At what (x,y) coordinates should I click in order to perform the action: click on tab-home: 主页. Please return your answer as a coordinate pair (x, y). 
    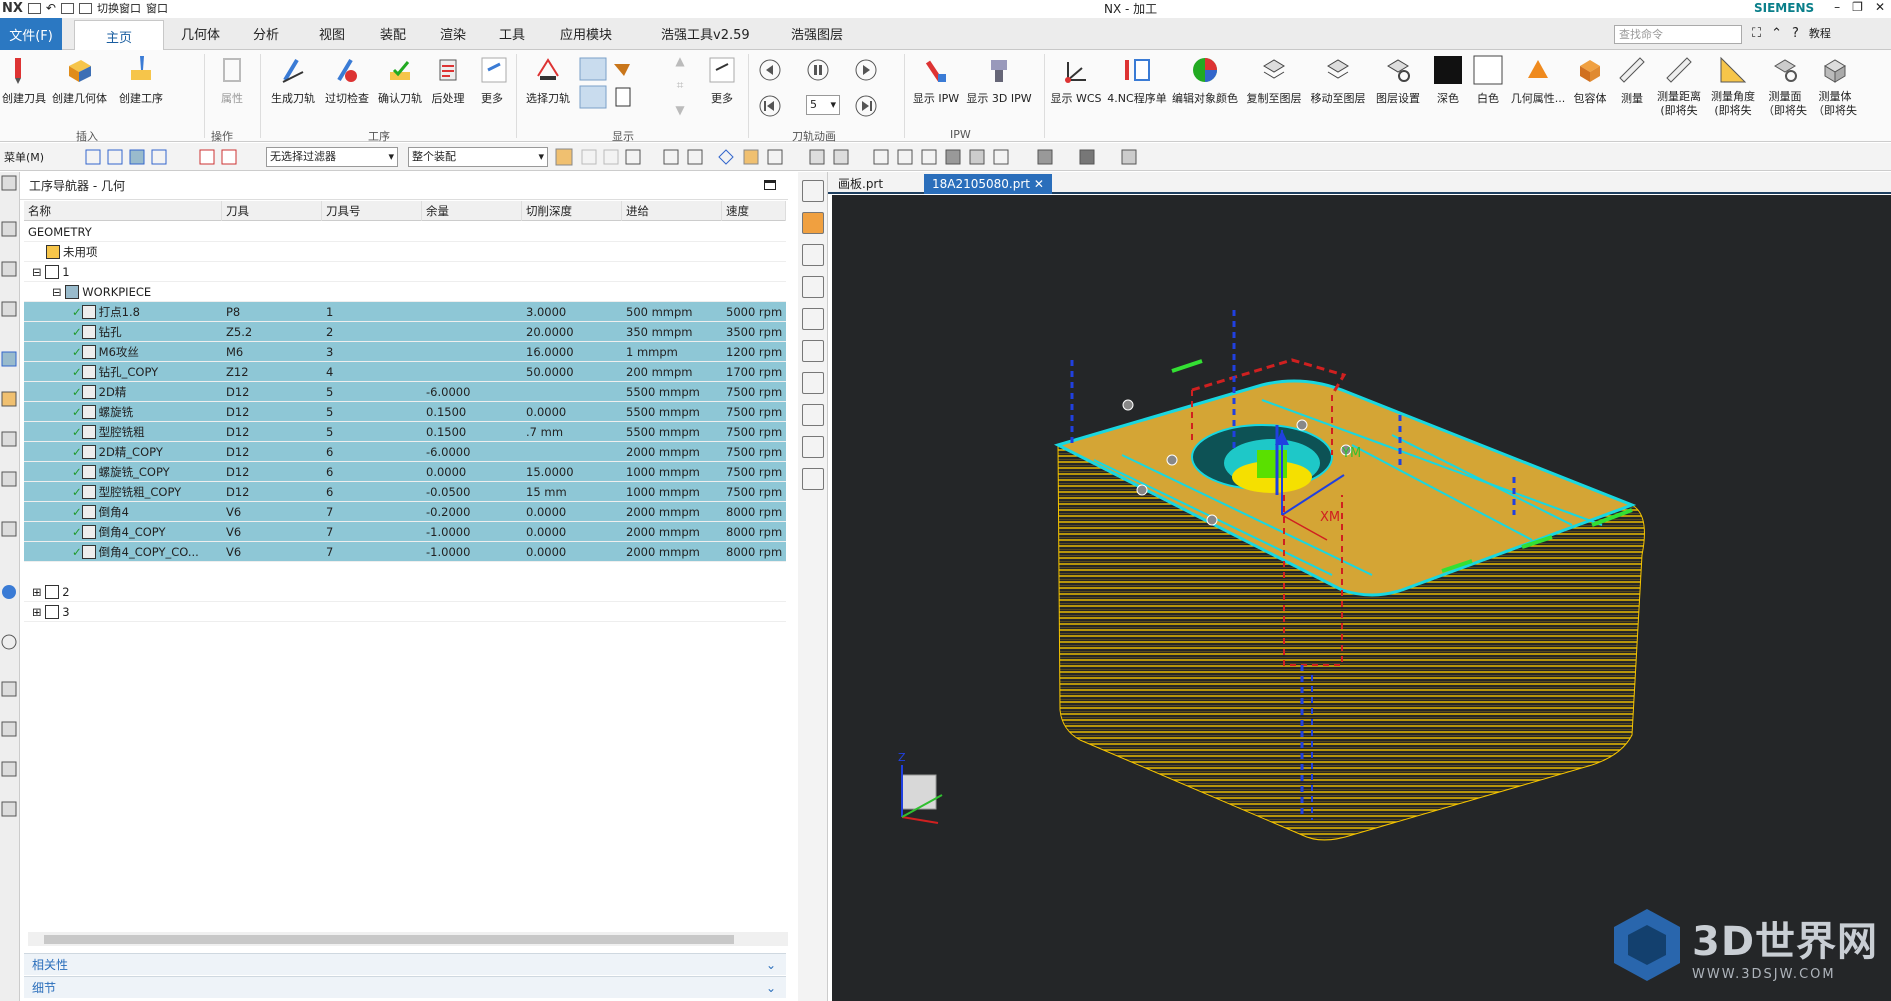
    Looking at the image, I should click on (119, 35).